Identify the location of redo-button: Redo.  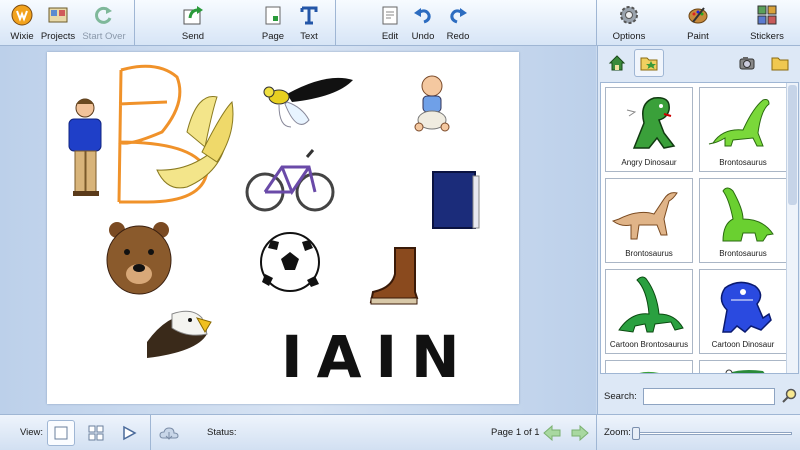
(458, 24).